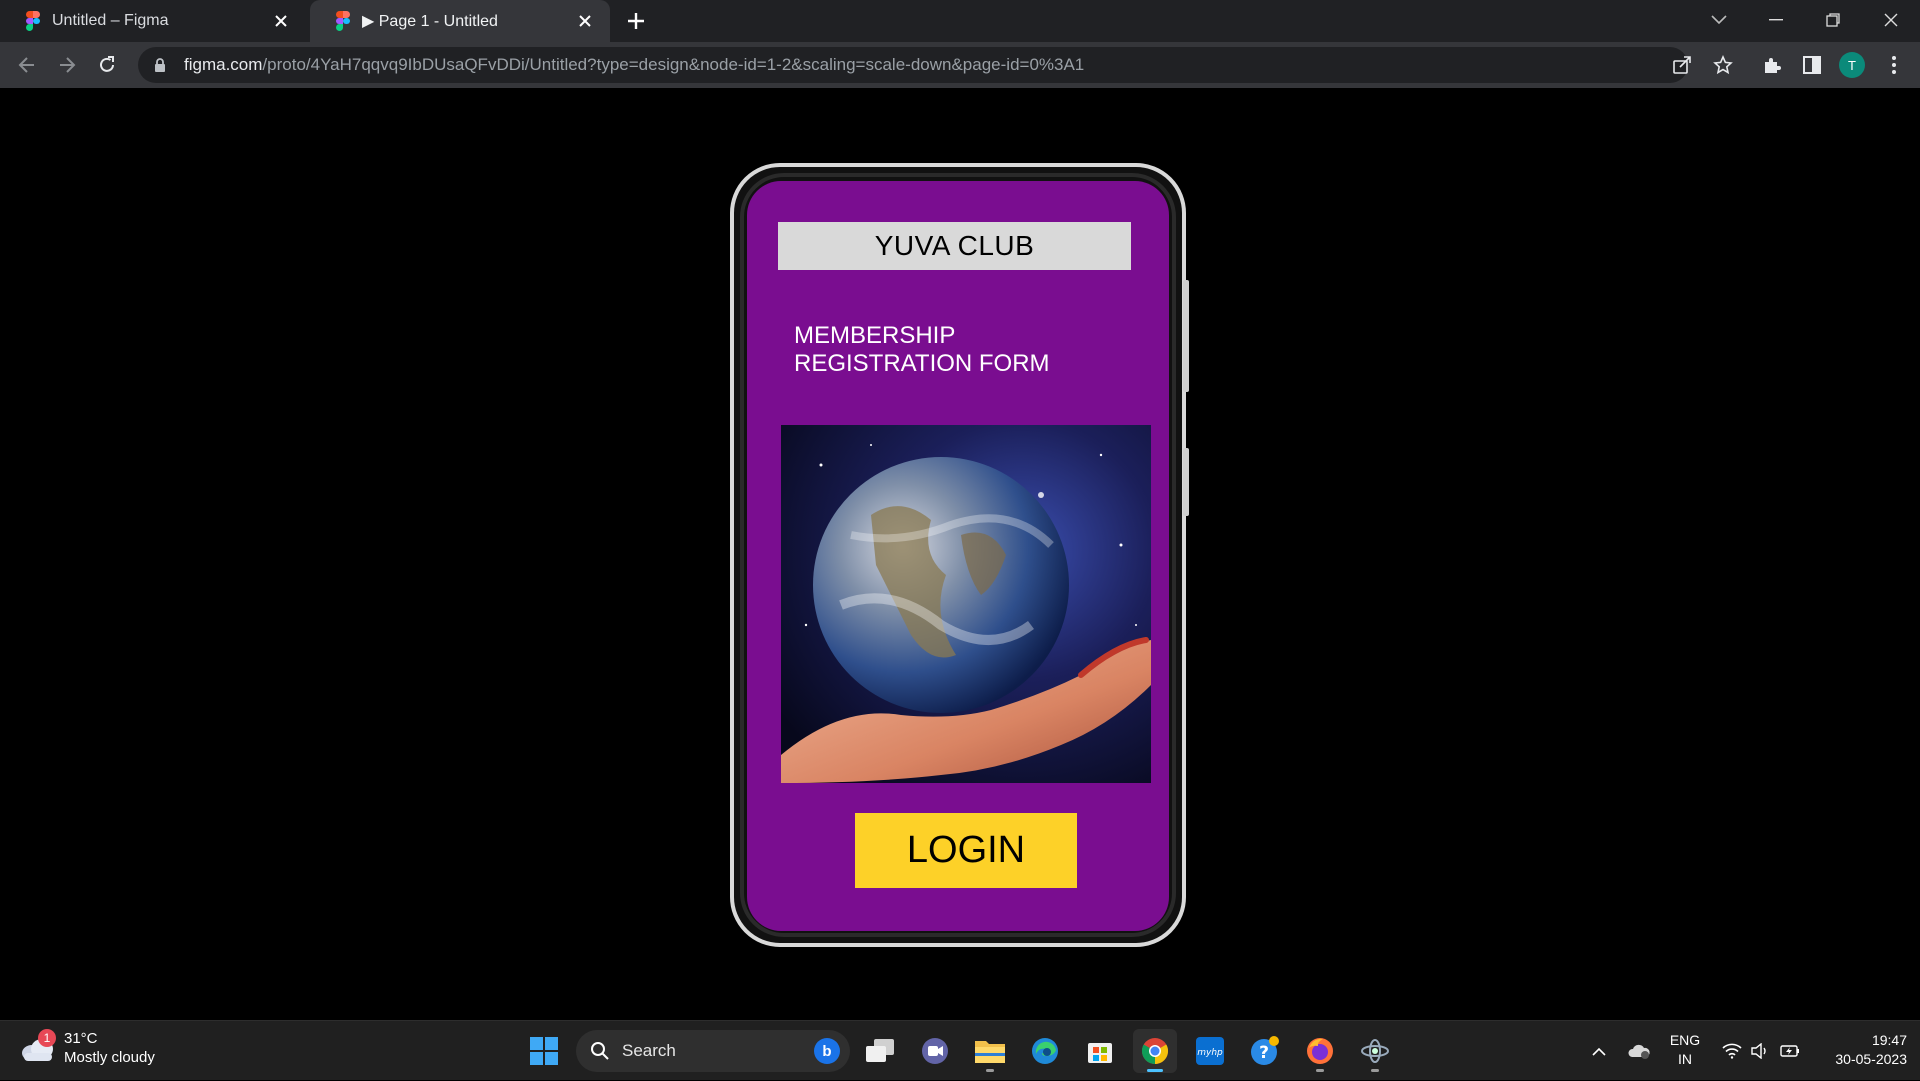  Describe the element at coordinates (1732, 1051) in the screenshot. I see `wifi-icon` at that location.